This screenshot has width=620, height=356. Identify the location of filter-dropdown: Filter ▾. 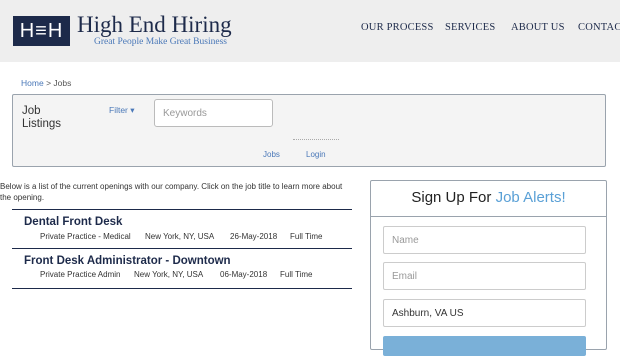
(122, 110).